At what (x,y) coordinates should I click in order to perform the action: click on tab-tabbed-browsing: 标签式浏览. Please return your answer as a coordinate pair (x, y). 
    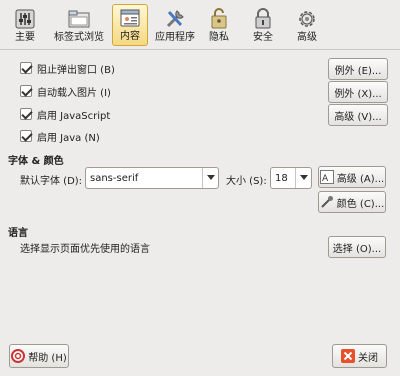
    Looking at the image, I should click on (79, 25).